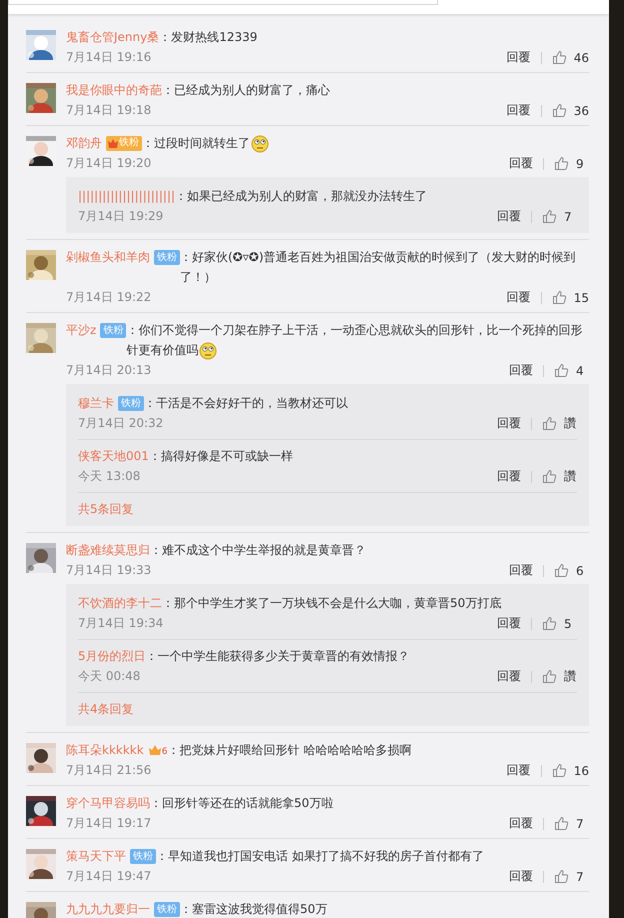  I want to click on timestamp: 7月14日 20:13, so click(109, 370).